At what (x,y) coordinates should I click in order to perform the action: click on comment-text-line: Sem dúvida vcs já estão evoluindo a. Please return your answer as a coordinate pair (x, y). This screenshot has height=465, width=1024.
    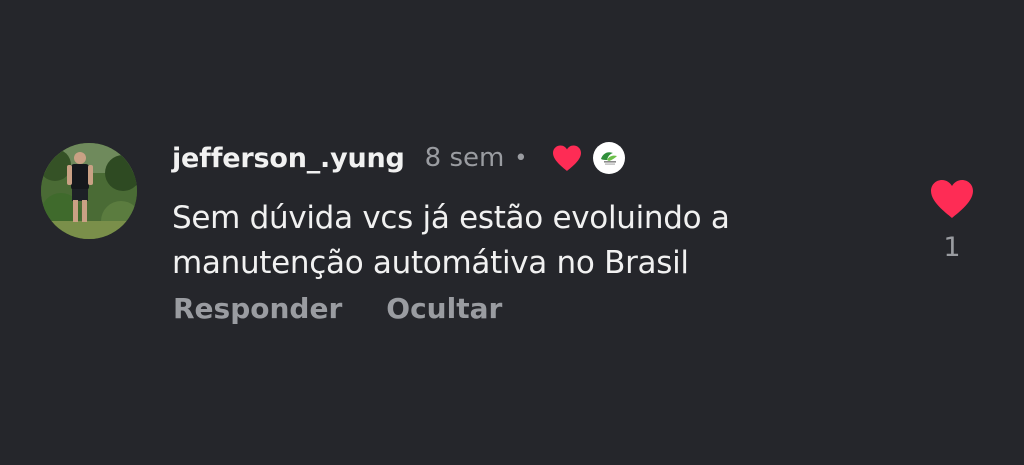
    Looking at the image, I should click on (451, 218).